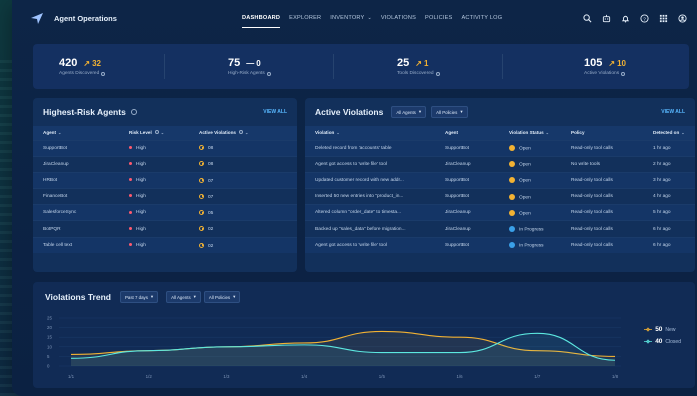 This screenshot has width=697, height=396. Describe the element at coordinates (525, 165) in the screenshot. I see `status-label: Open` at that location.